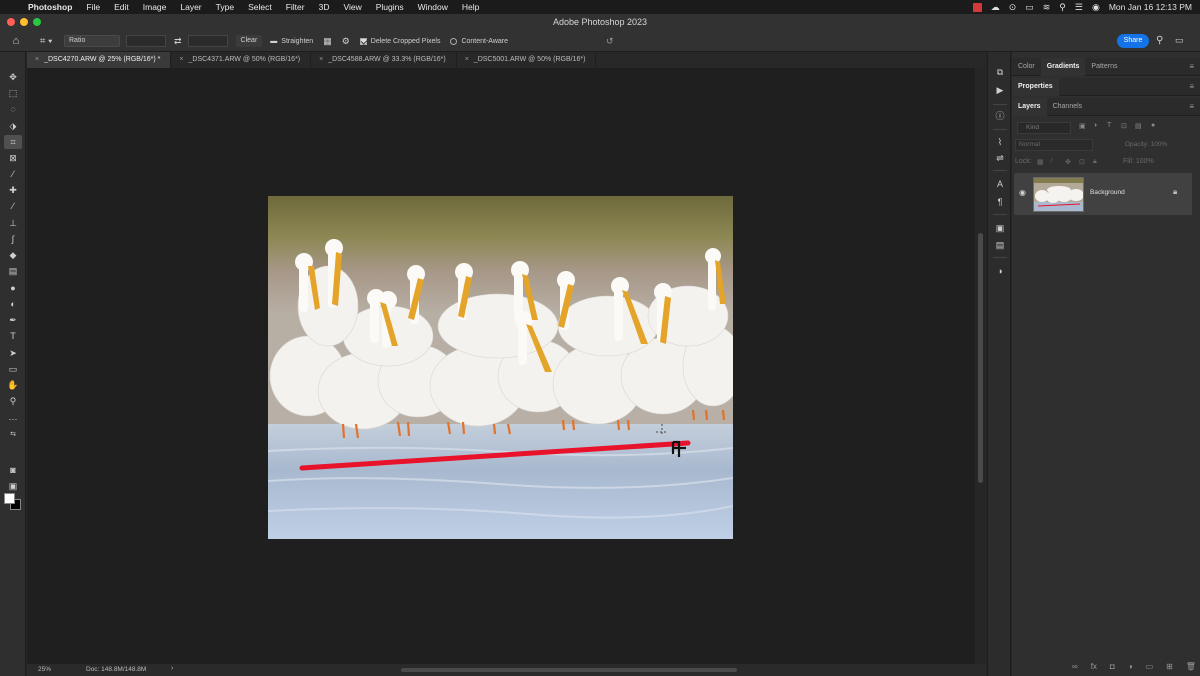 The image size is (1200, 676). I want to click on menu-edit: Edit, so click(121, 7).